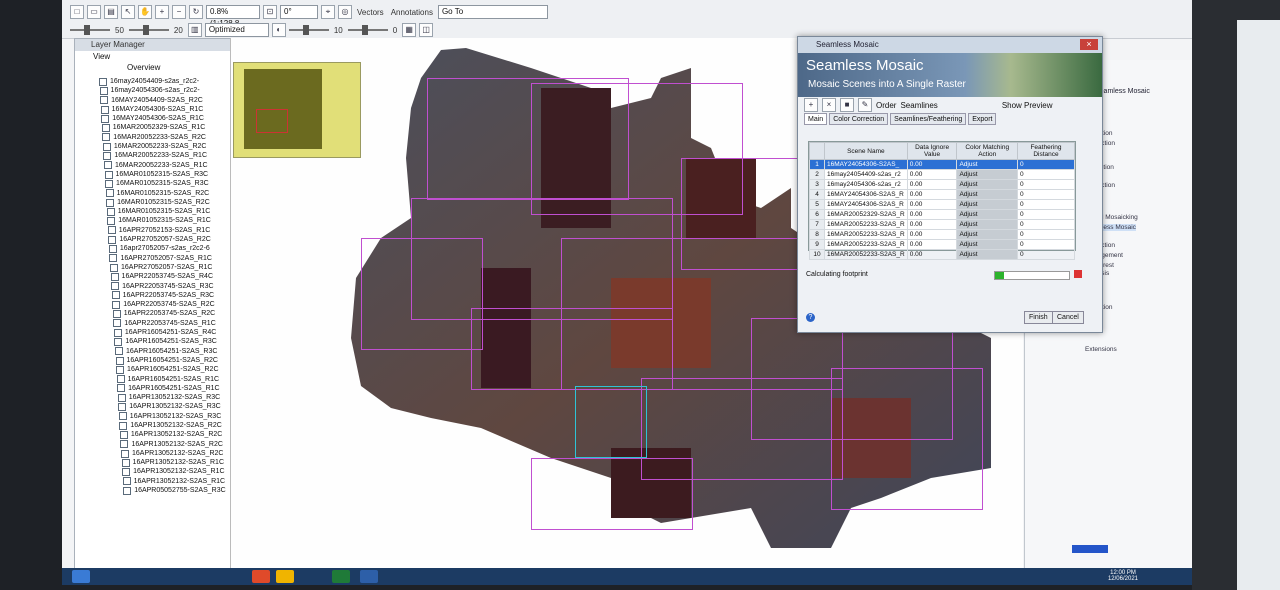 This screenshot has width=1280, height=590. Describe the element at coordinates (866, 151) in the screenshot. I see `col-scene-name: Scene Name` at that location.